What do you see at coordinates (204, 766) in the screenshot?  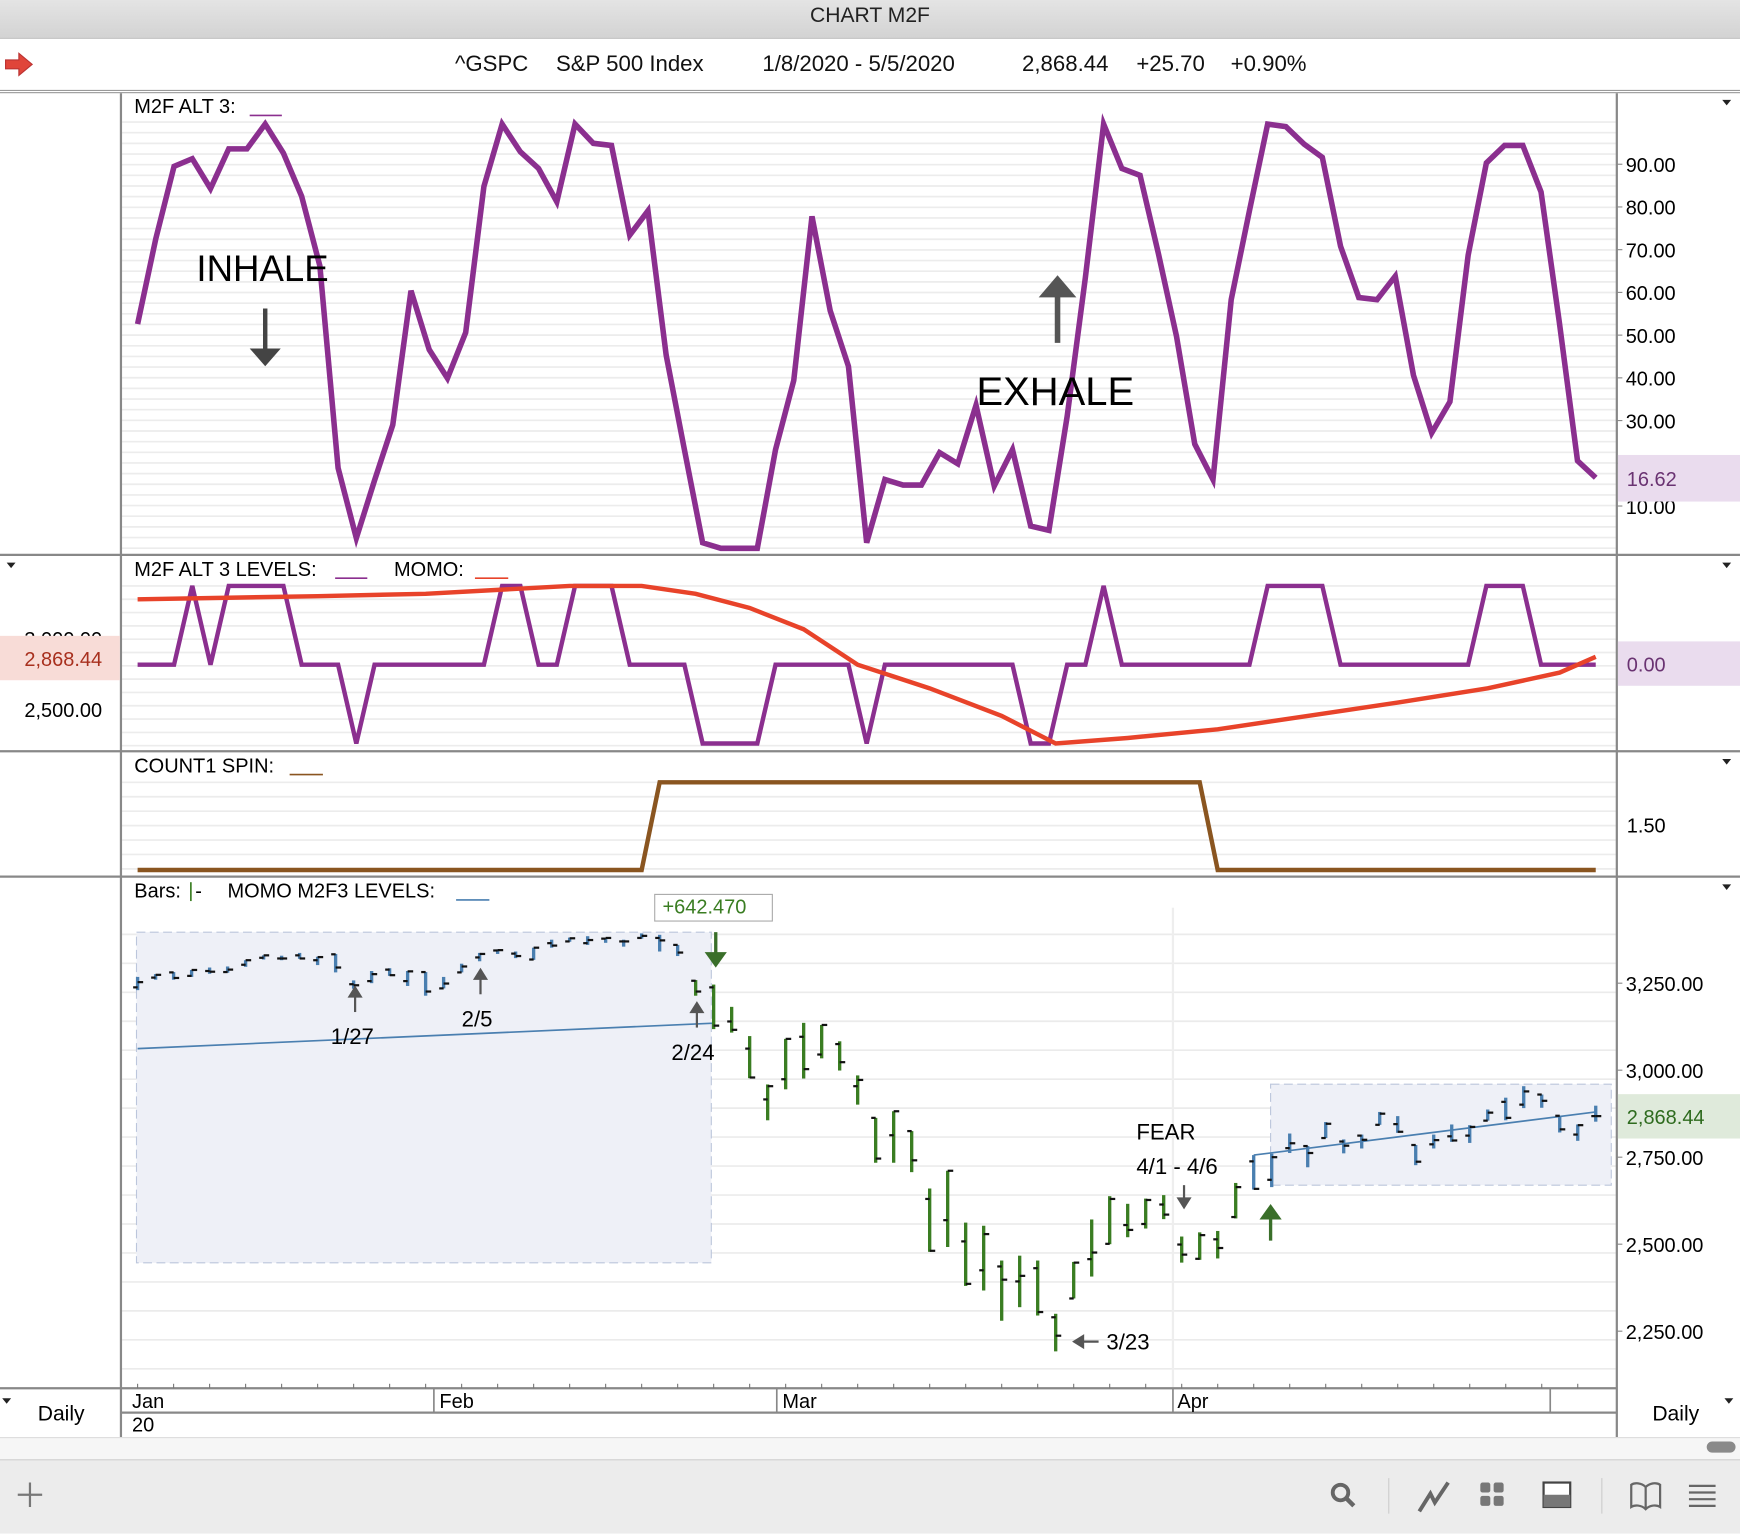 I see `count-panel-title: COUNT1 SPIN:` at bounding box center [204, 766].